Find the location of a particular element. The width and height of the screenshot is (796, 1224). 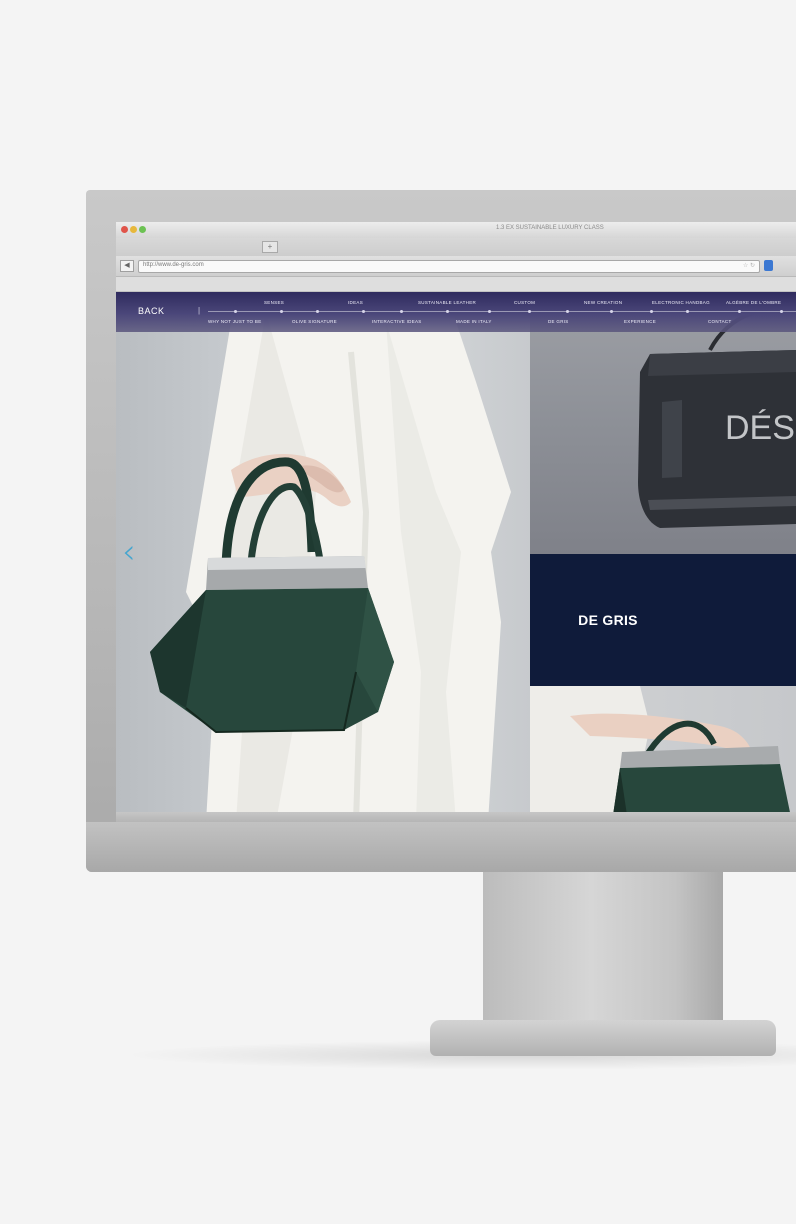

nav-item-de-gris: DE GRIS is located at coordinates (558, 321).